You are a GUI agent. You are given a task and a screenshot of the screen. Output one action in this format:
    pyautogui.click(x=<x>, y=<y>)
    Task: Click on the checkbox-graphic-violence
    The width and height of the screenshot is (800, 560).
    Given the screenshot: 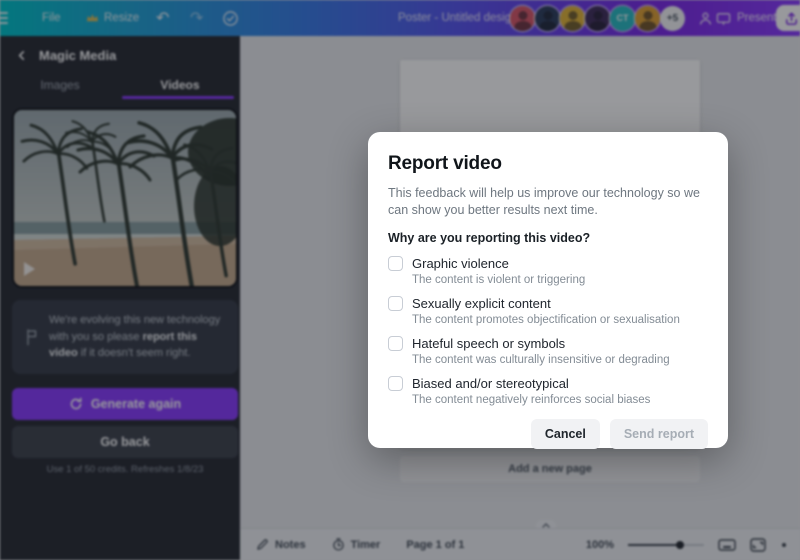 What is the action you would take?
    pyautogui.click(x=395, y=263)
    